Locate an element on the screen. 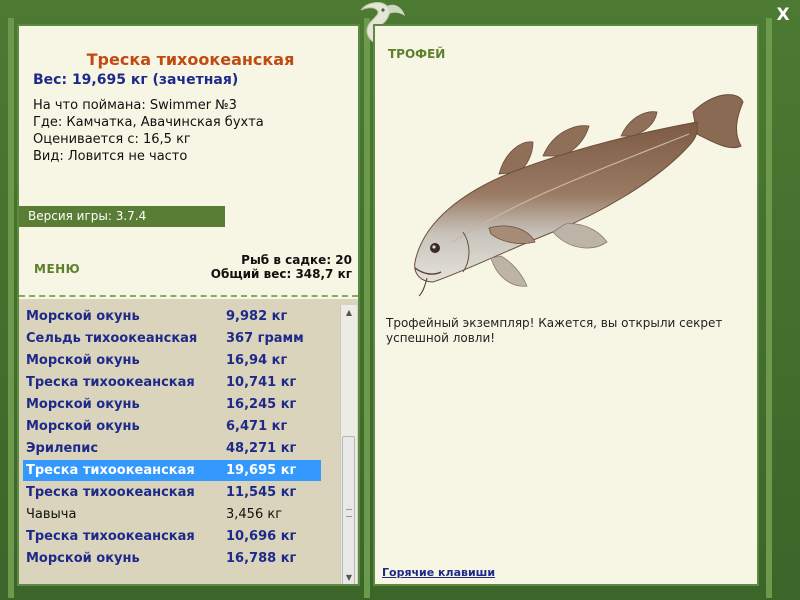  list-item: Треска тихоокеанская 10,741 кг is located at coordinates (172, 382).